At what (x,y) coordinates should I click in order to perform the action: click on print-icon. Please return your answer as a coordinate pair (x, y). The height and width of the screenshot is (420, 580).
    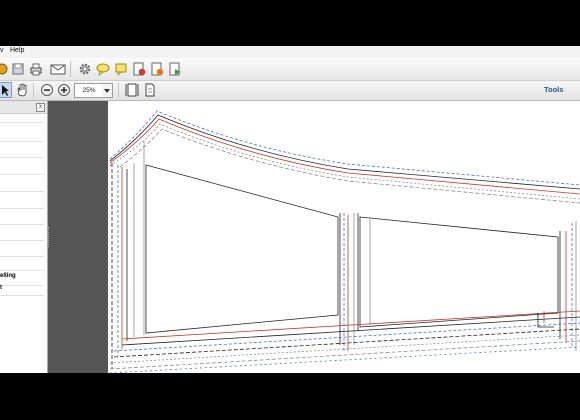
    Looking at the image, I should click on (36, 69).